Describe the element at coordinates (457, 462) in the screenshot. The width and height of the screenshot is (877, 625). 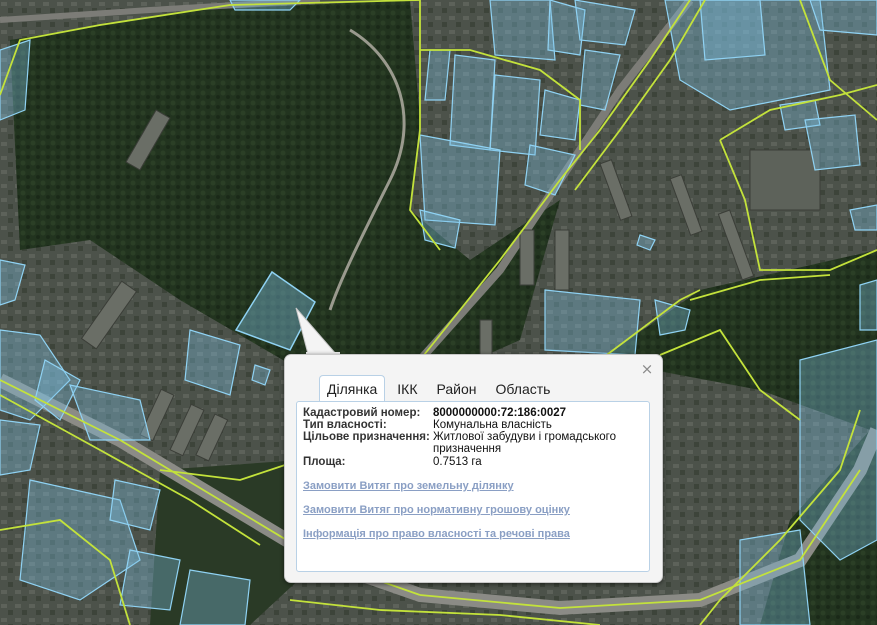
I see `area-value: 0.7513 га` at that location.